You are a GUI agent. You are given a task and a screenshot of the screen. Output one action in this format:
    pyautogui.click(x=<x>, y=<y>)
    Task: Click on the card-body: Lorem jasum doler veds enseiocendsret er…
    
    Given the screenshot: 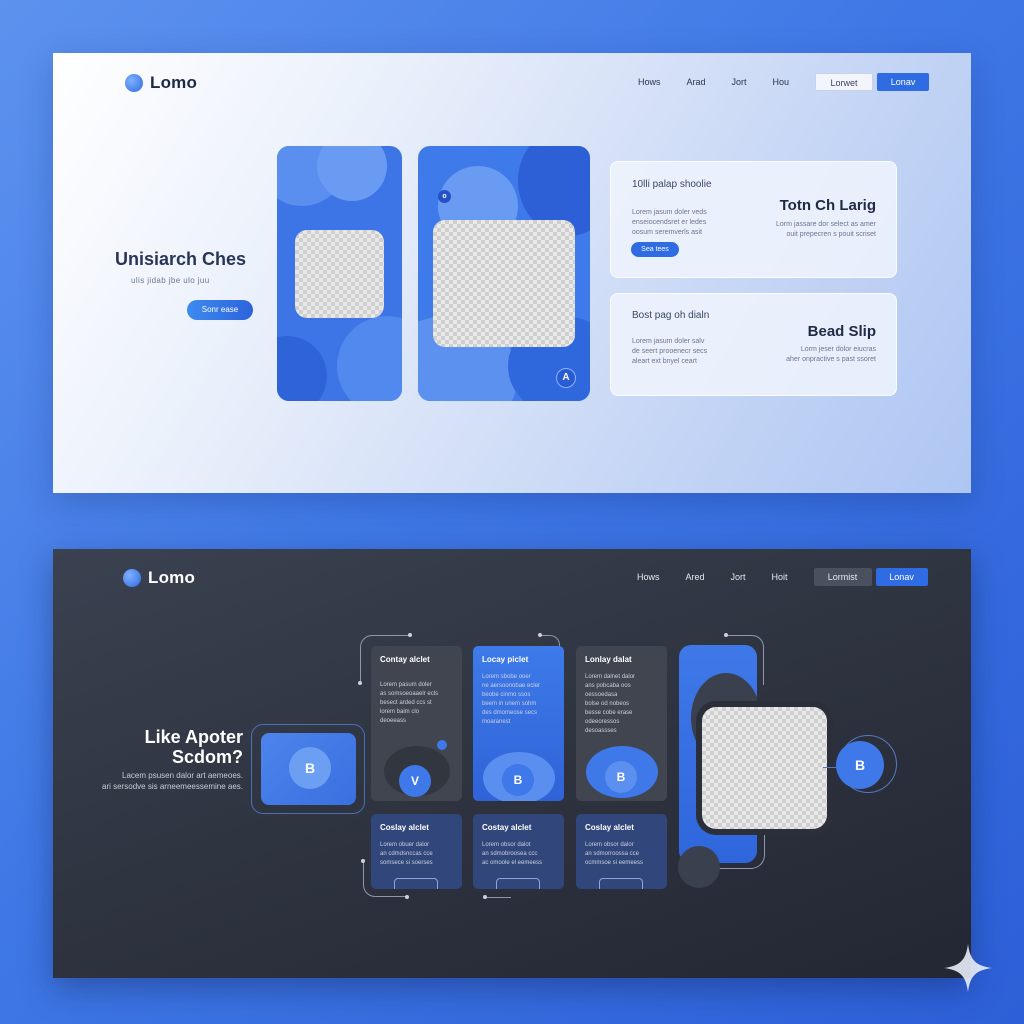 What is the action you would take?
    pyautogui.click(x=669, y=222)
    